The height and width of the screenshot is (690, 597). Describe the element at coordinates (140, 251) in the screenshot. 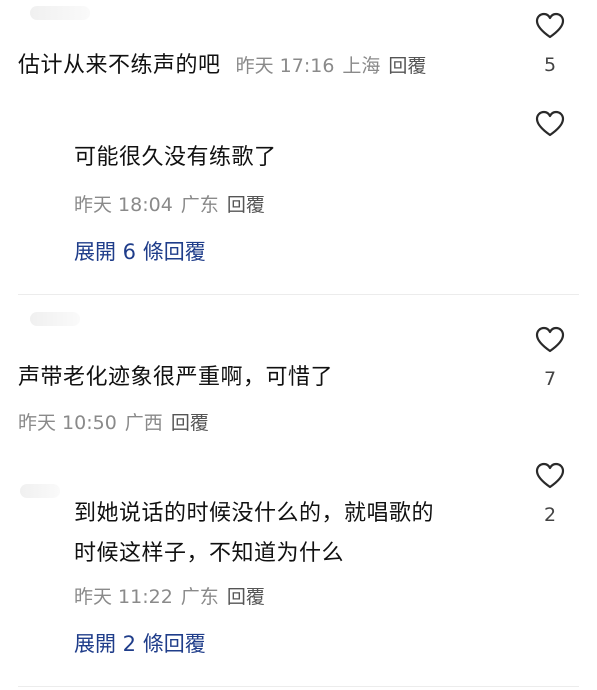

I see `expand-replies-link: 展開 6 條回覆` at that location.